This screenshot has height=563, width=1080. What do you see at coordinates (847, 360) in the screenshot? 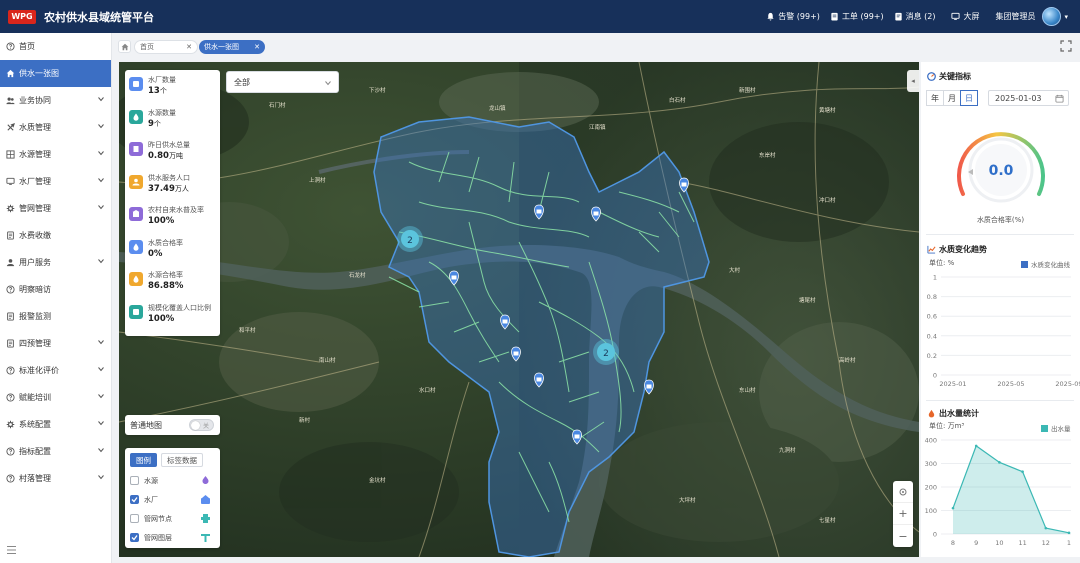
I see `map-place-label: 高岭村` at bounding box center [847, 360].